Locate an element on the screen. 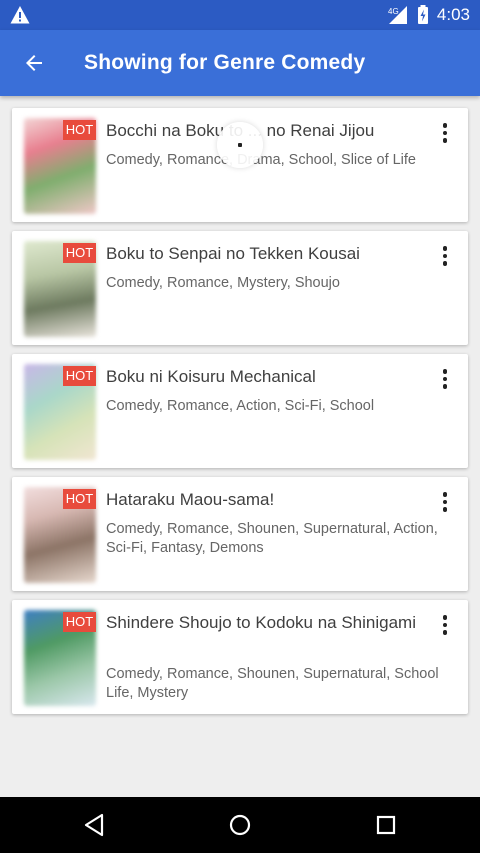 The image size is (480, 853). back-button is located at coordinates (34, 63).